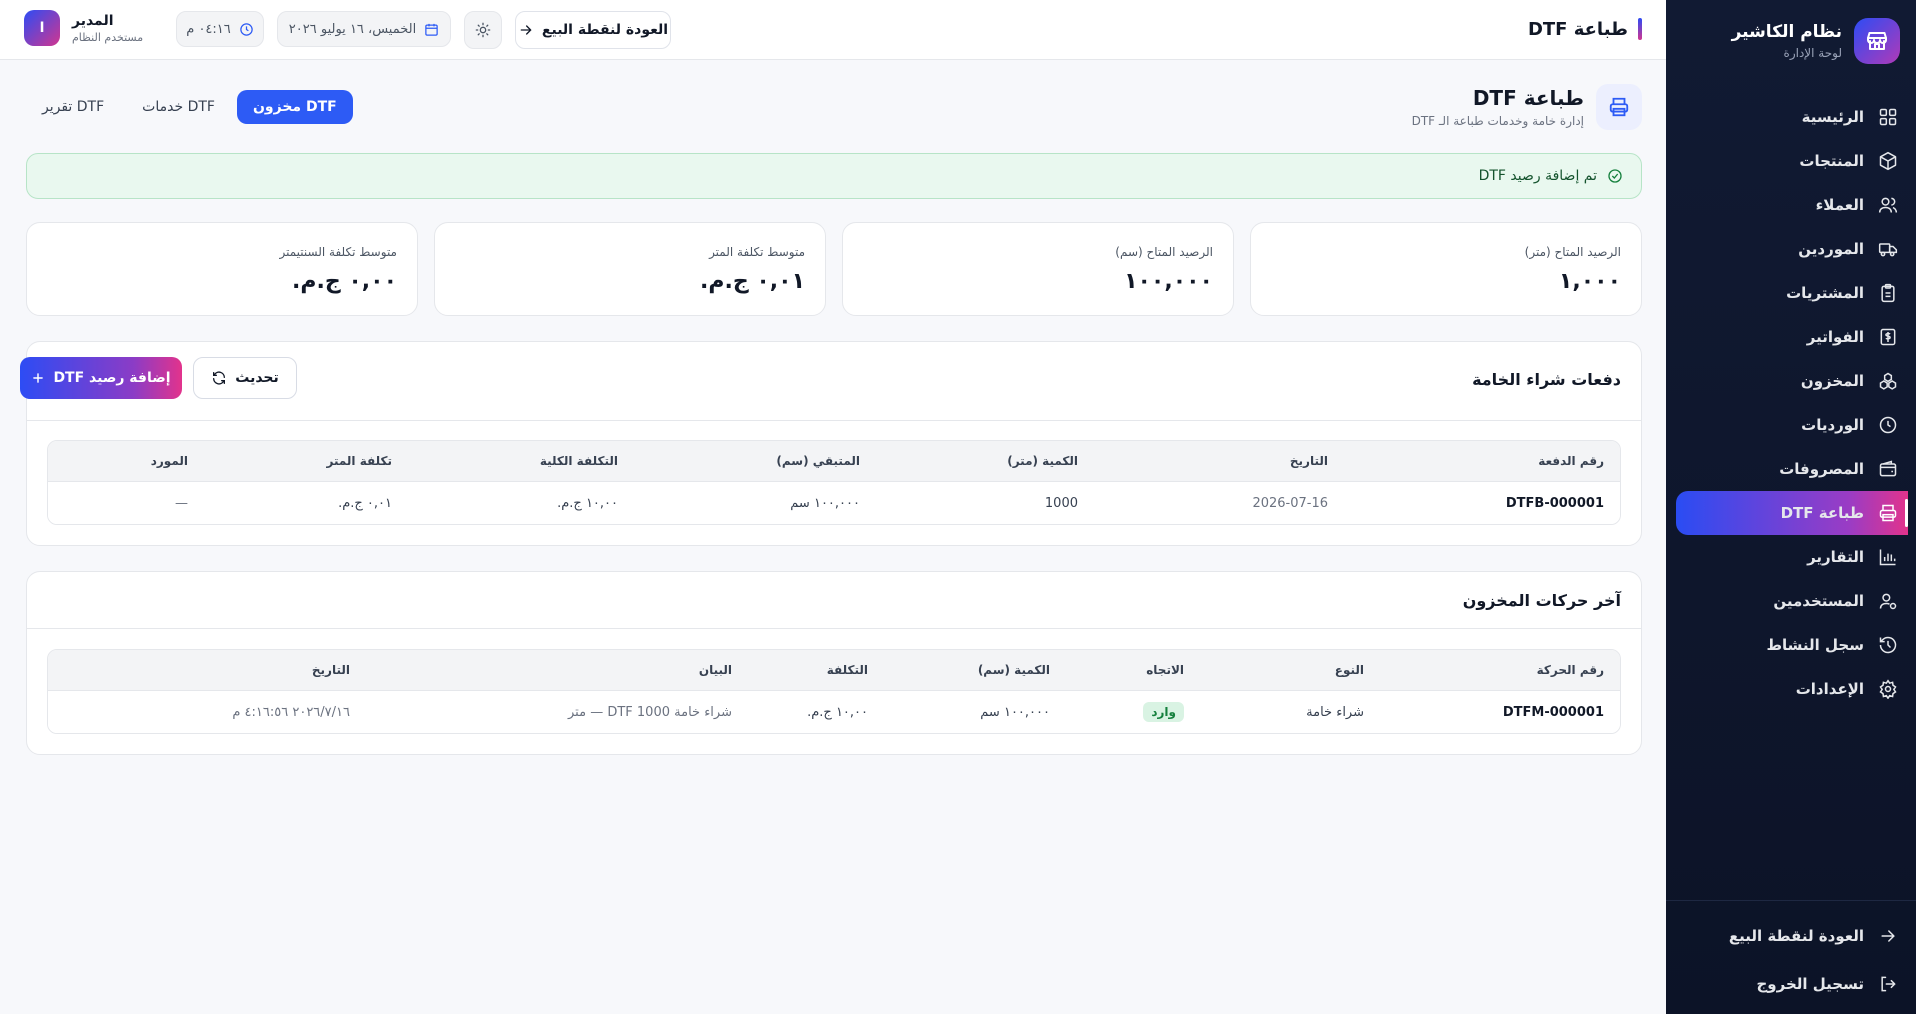 This screenshot has width=1916, height=1014. What do you see at coordinates (1888, 293) in the screenshot?
I see `clipboard-icon` at bounding box center [1888, 293].